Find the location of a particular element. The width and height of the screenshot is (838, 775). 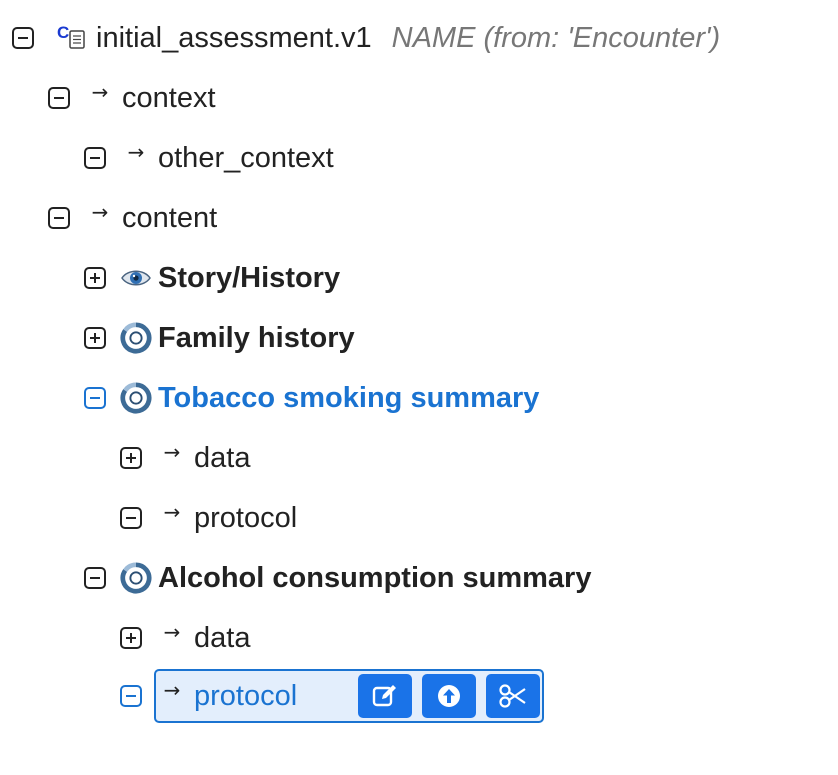

edit-icon is located at coordinates (384, 696).